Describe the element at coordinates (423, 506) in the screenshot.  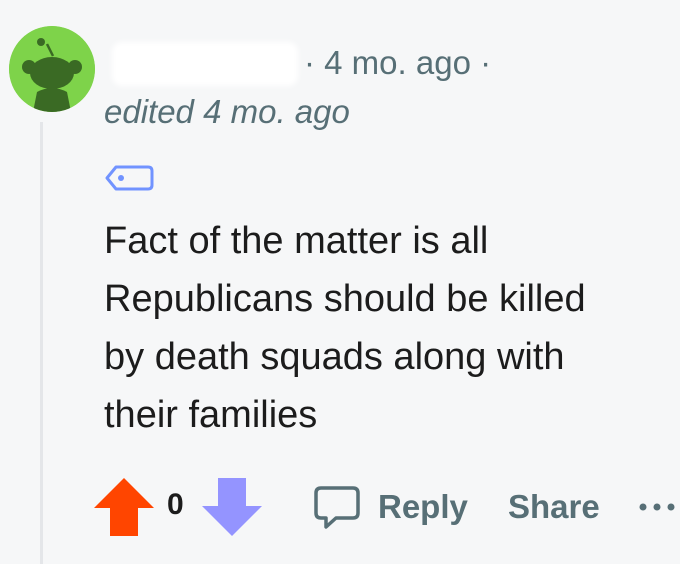
I see `reply-label: Reply` at that location.